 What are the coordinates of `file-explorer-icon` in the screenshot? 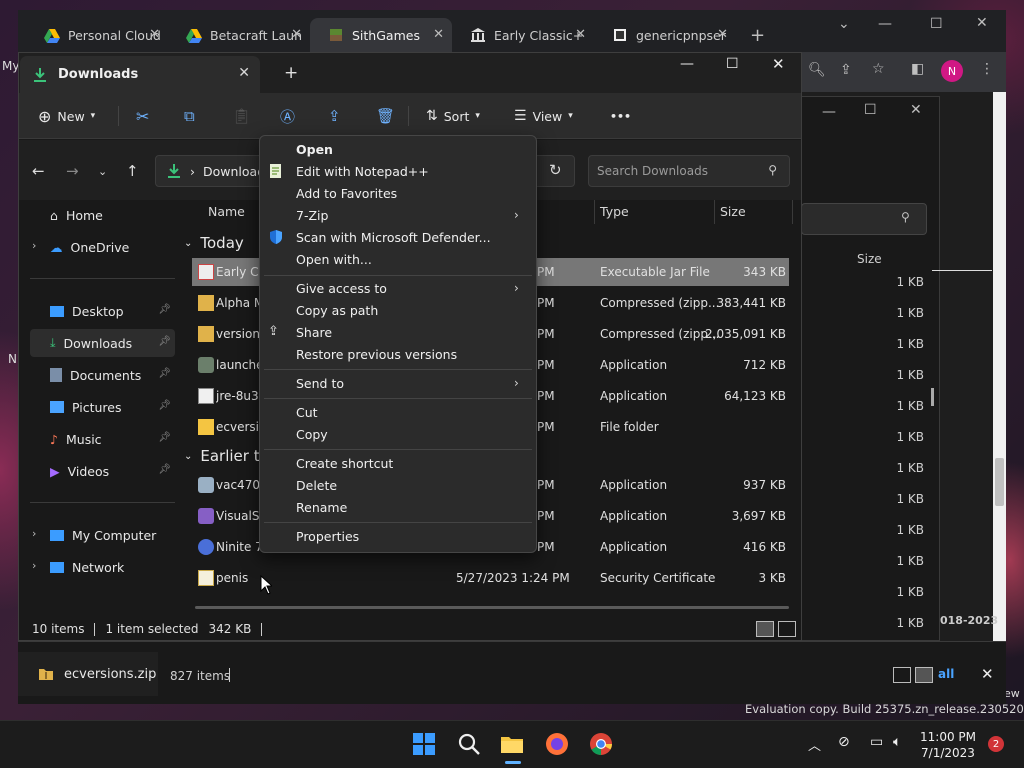 It's located at (512, 744).